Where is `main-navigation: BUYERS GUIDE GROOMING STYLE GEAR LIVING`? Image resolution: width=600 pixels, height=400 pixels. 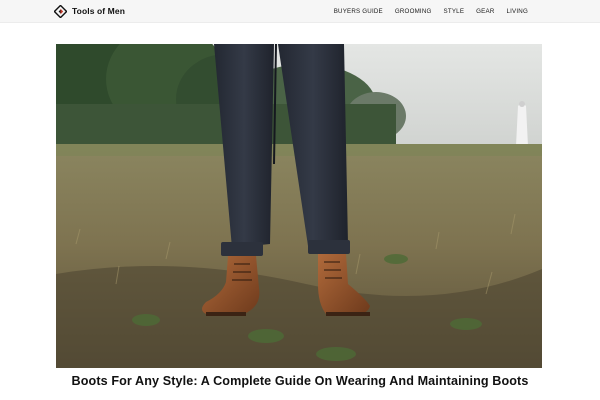
main-navigation: BUYERS GUIDE GROOMING STYLE GEAR LIVING is located at coordinates (431, 11).